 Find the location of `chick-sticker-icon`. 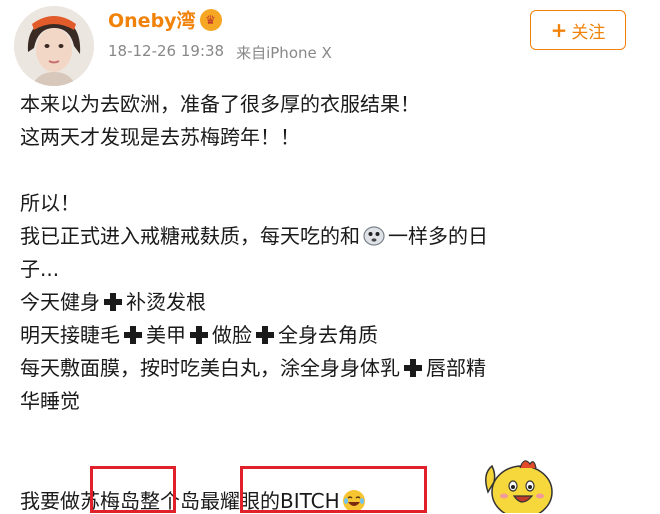

chick-sticker-icon is located at coordinates (519, 486).